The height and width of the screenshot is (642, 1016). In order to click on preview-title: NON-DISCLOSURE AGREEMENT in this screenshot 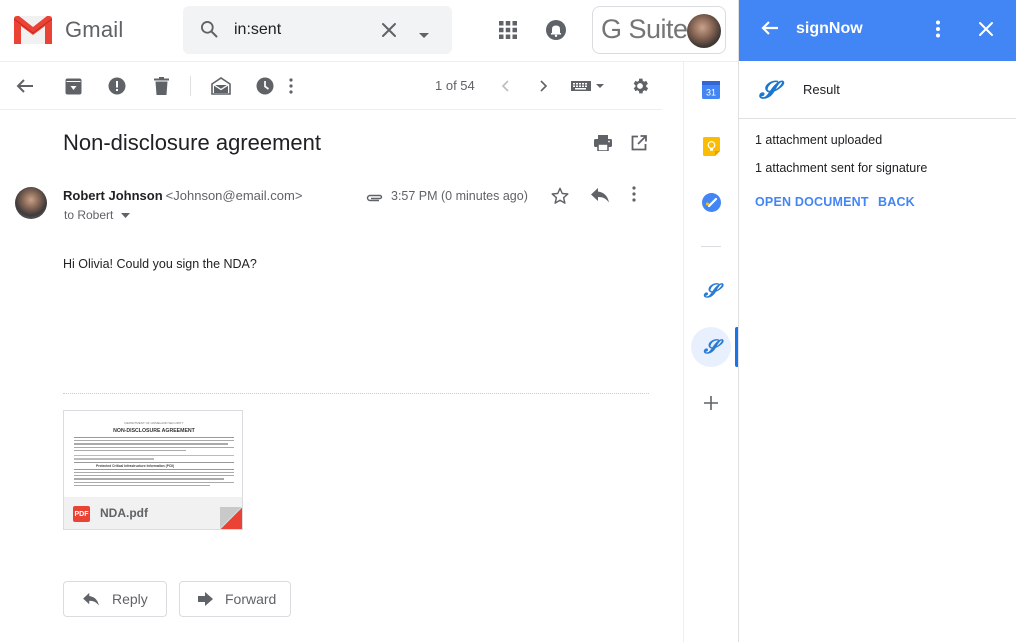, I will do `click(154, 431)`.